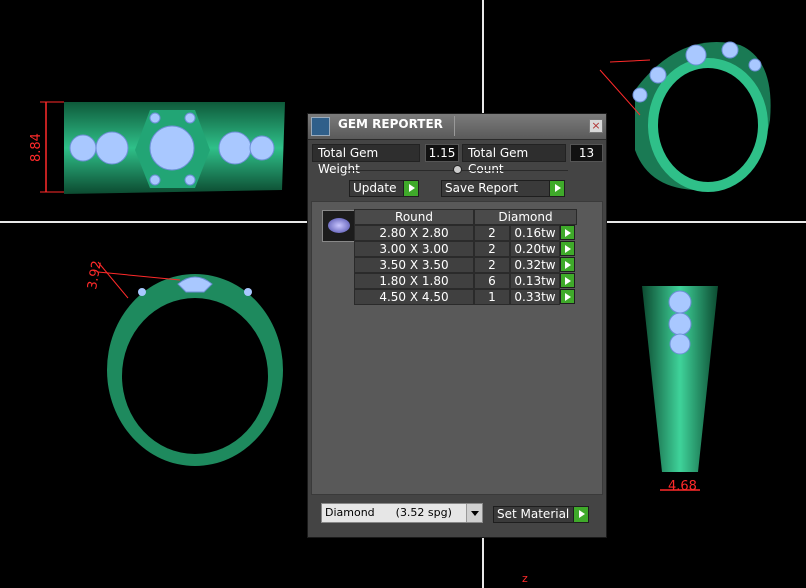  I want to click on save-report-button-label: Save Report, so click(482, 188).